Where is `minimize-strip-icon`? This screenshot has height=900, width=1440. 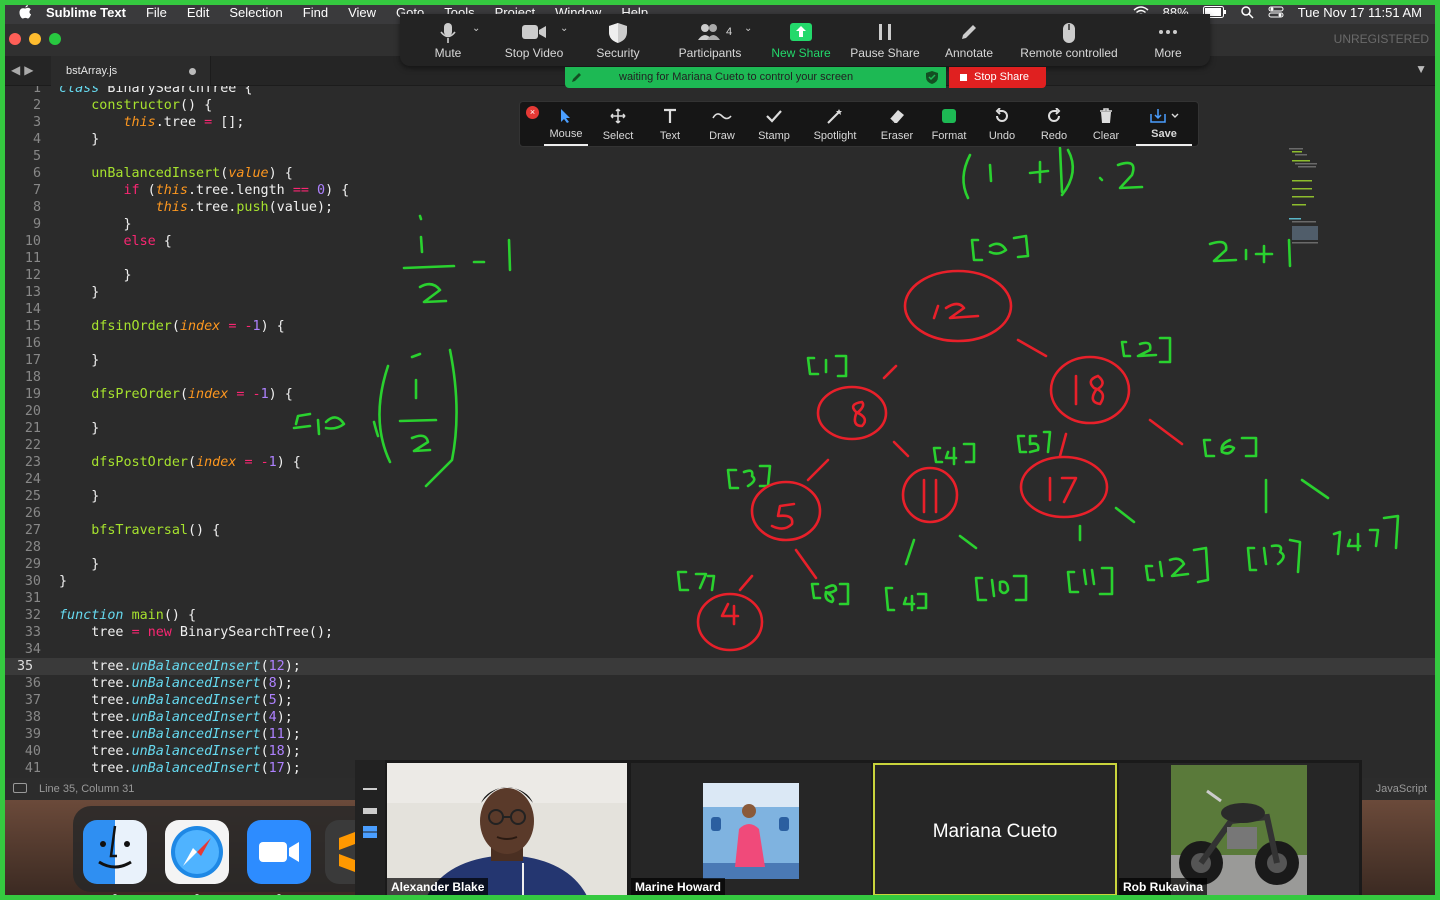 minimize-strip-icon is located at coordinates (370, 789).